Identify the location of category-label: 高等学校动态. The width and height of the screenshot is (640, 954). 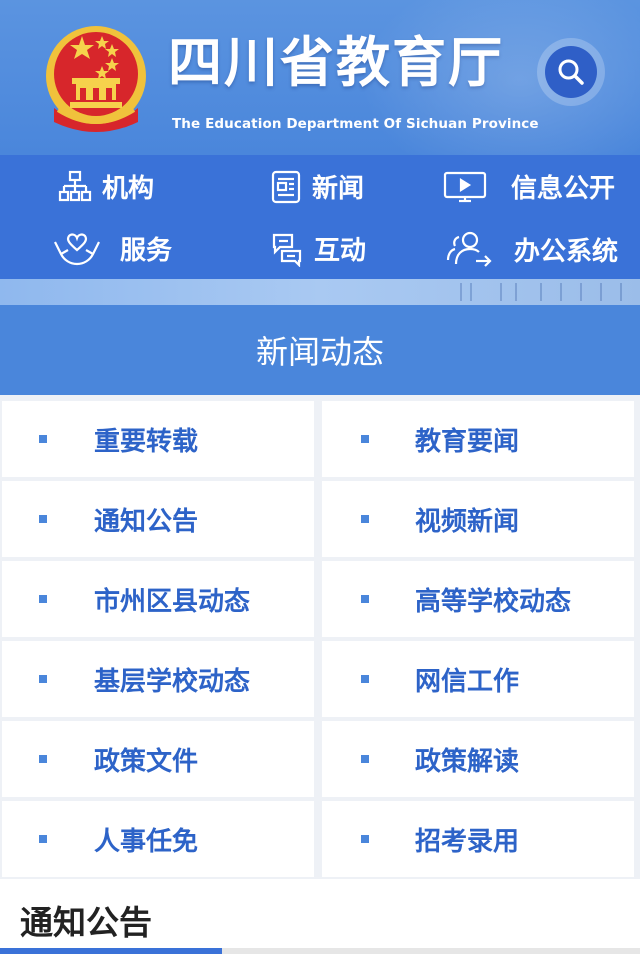
(493, 601).